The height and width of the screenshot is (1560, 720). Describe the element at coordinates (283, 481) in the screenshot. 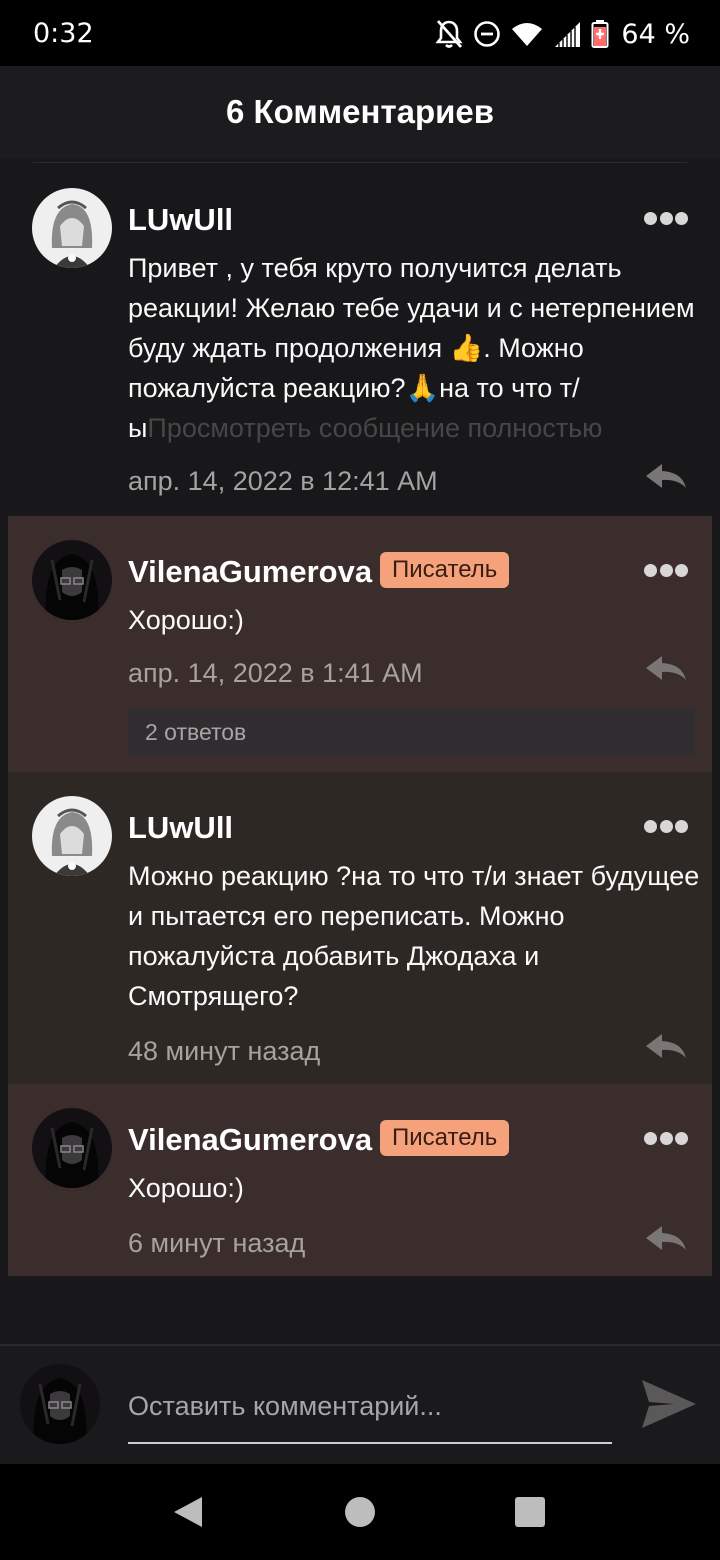

I see `comment-time: апр. 14, 2022 в 12:41 AM` at that location.